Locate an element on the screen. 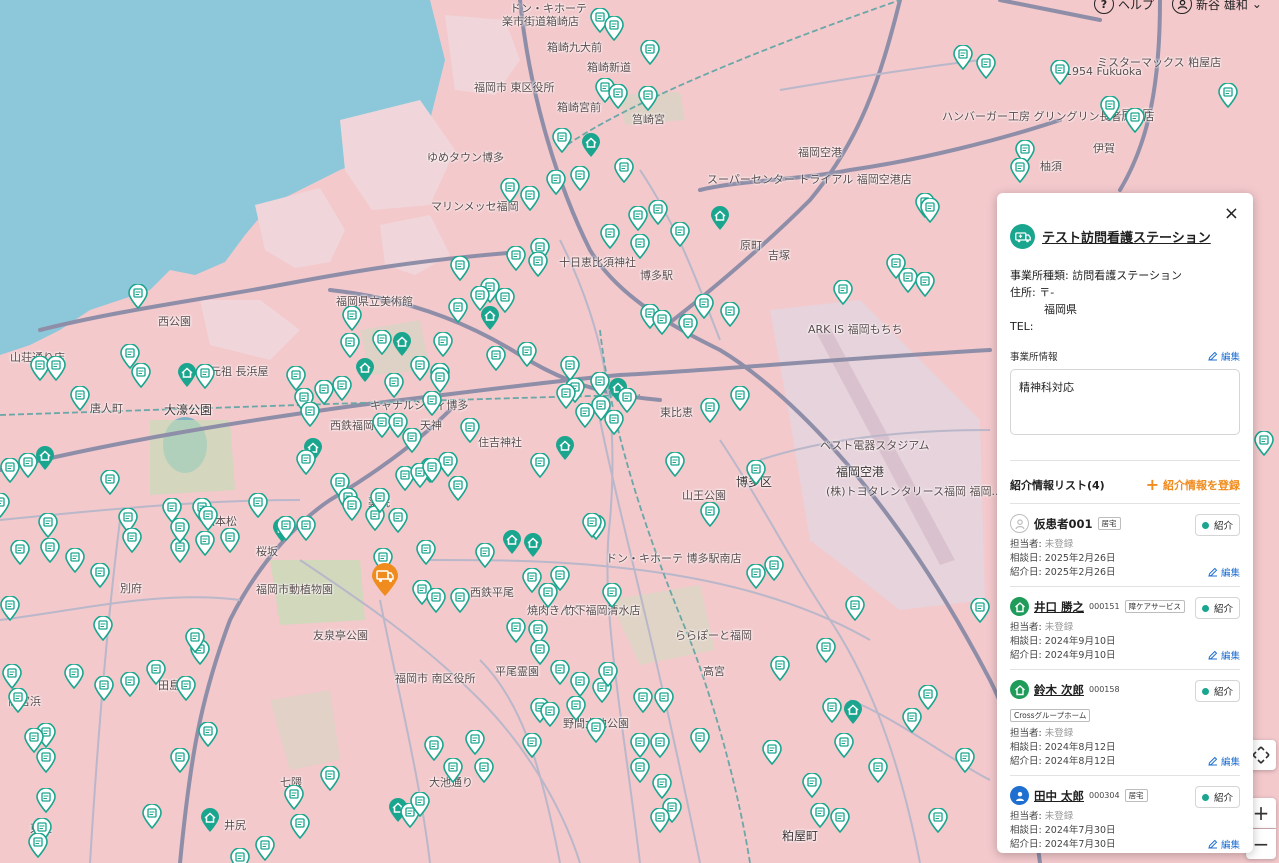 The width and height of the screenshot is (1279, 863). office-info-edit-button: 編集 is located at coordinates (1224, 356).